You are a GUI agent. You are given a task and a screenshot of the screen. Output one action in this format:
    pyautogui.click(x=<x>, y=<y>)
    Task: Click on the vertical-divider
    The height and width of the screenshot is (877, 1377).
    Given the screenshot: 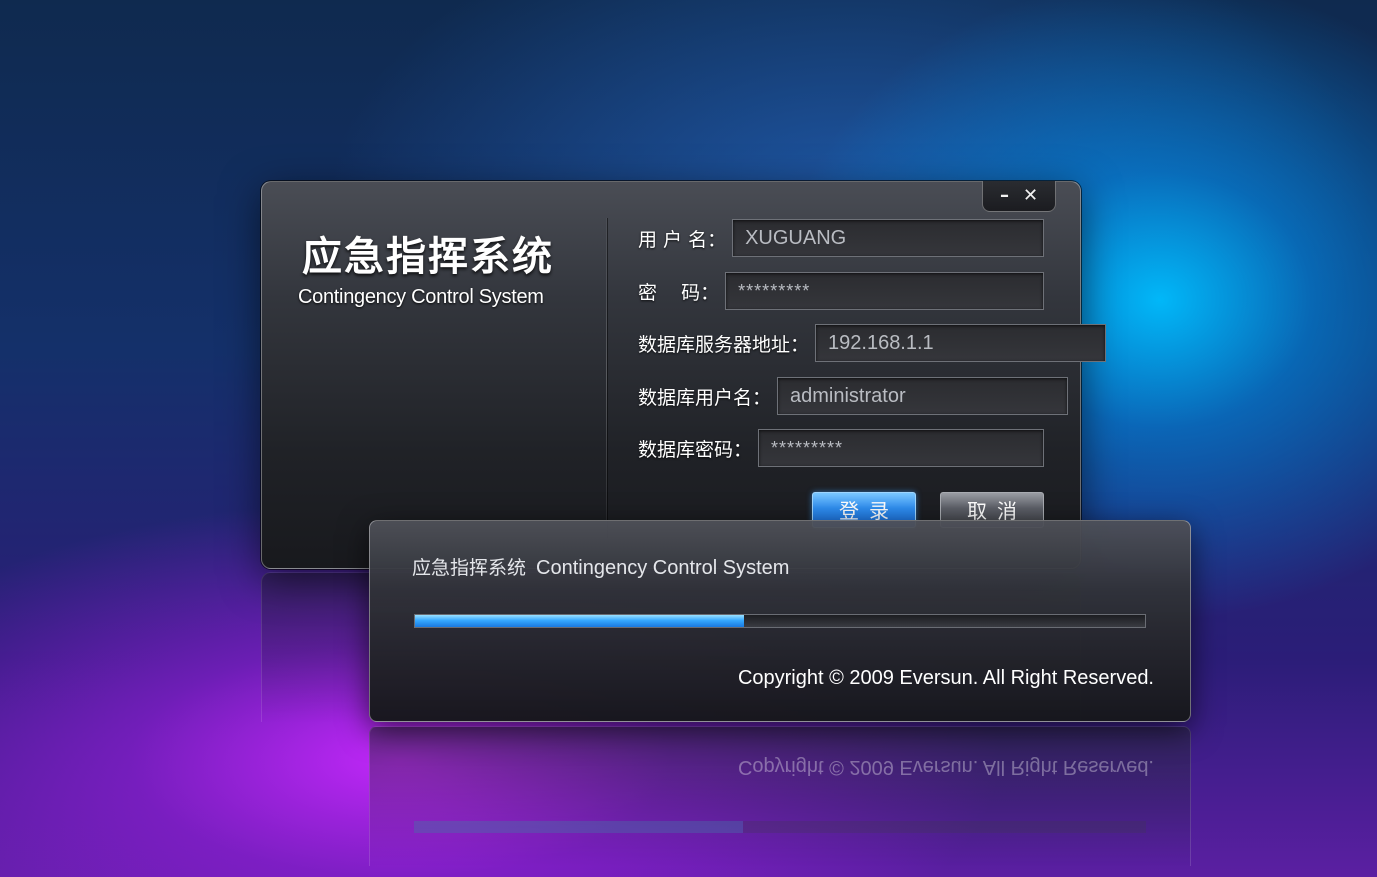 What is the action you would take?
    pyautogui.click(x=606, y=378)
    